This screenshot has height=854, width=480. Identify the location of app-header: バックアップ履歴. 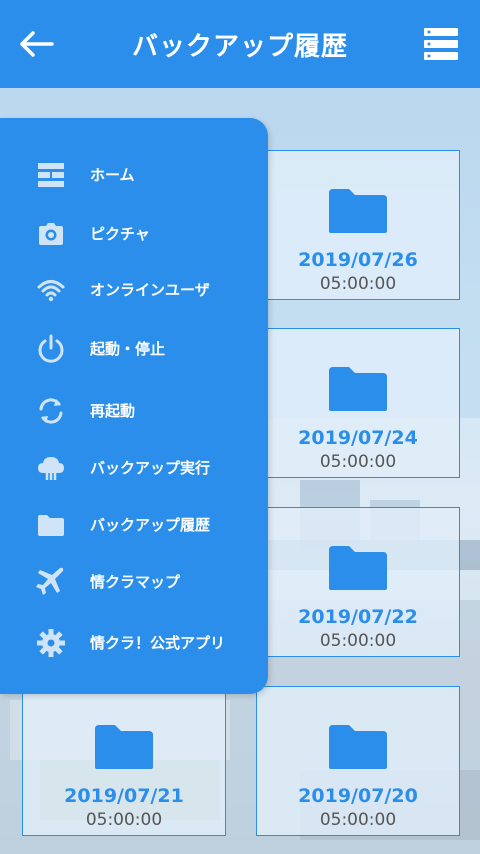
(240, 44).